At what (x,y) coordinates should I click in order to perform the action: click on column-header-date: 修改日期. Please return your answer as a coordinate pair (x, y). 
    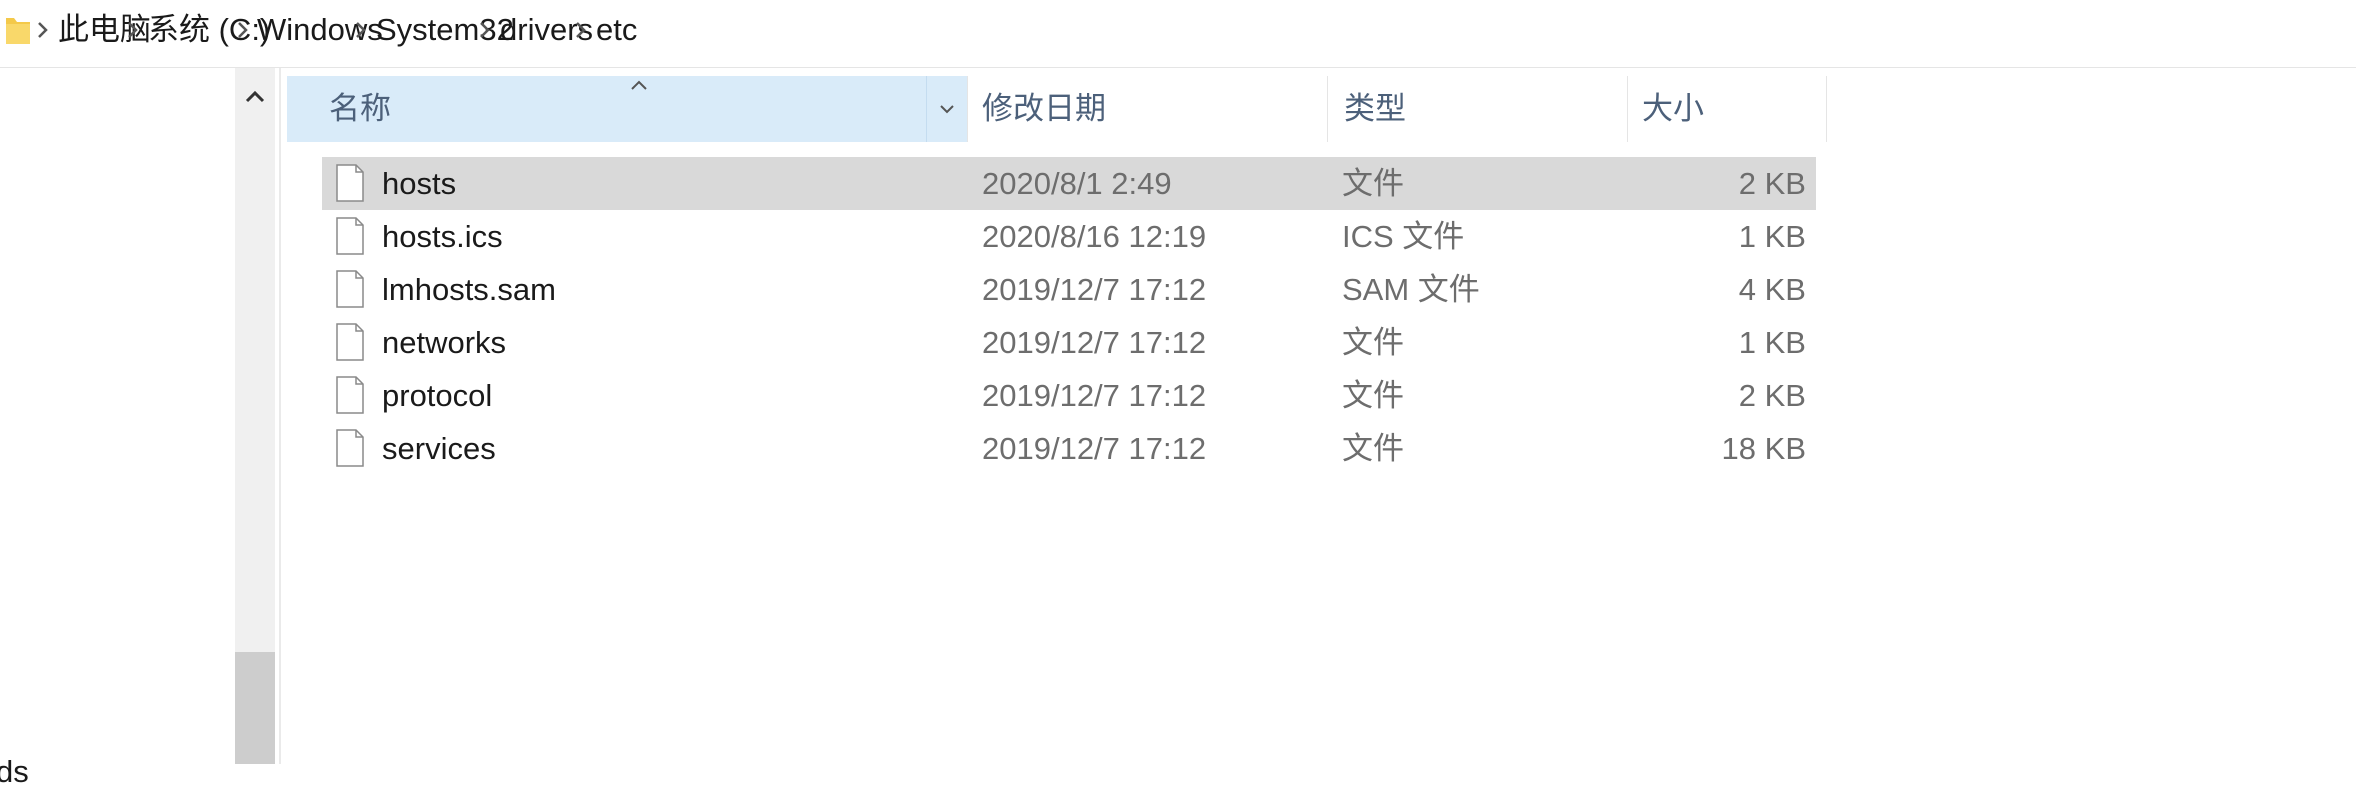
    Looking at the image, I should click on (1147, 109).